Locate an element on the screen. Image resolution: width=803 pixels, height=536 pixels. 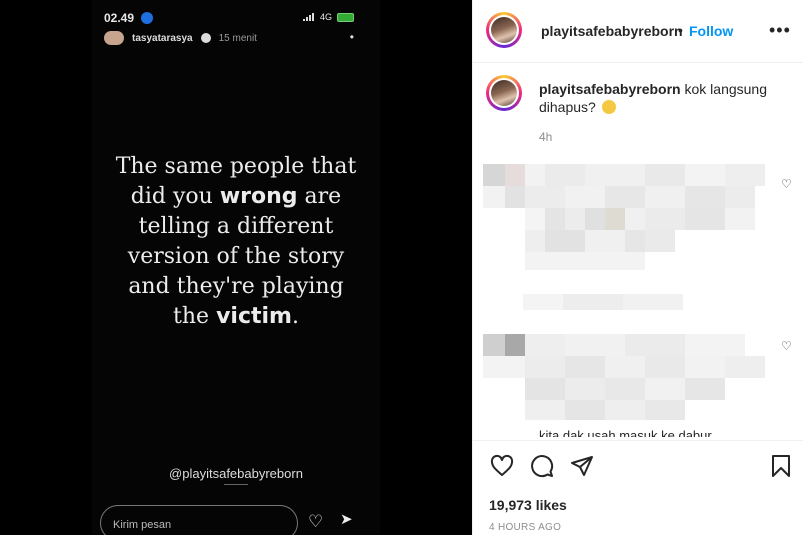
caption-username-link: playitsafebabyreborn is located at coordinates (610, 89).